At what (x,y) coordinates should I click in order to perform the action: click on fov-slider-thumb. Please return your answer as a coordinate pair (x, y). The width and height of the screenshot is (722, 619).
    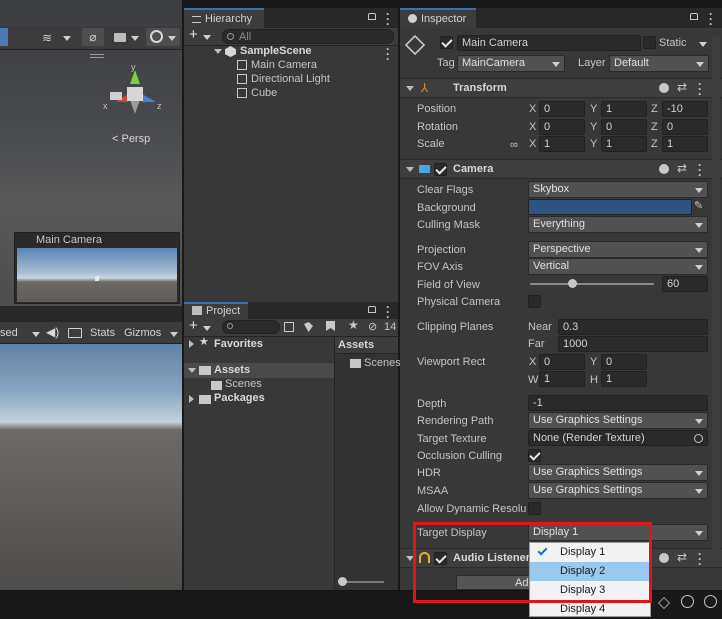
    Looking at the image, I should click on (572, 283).